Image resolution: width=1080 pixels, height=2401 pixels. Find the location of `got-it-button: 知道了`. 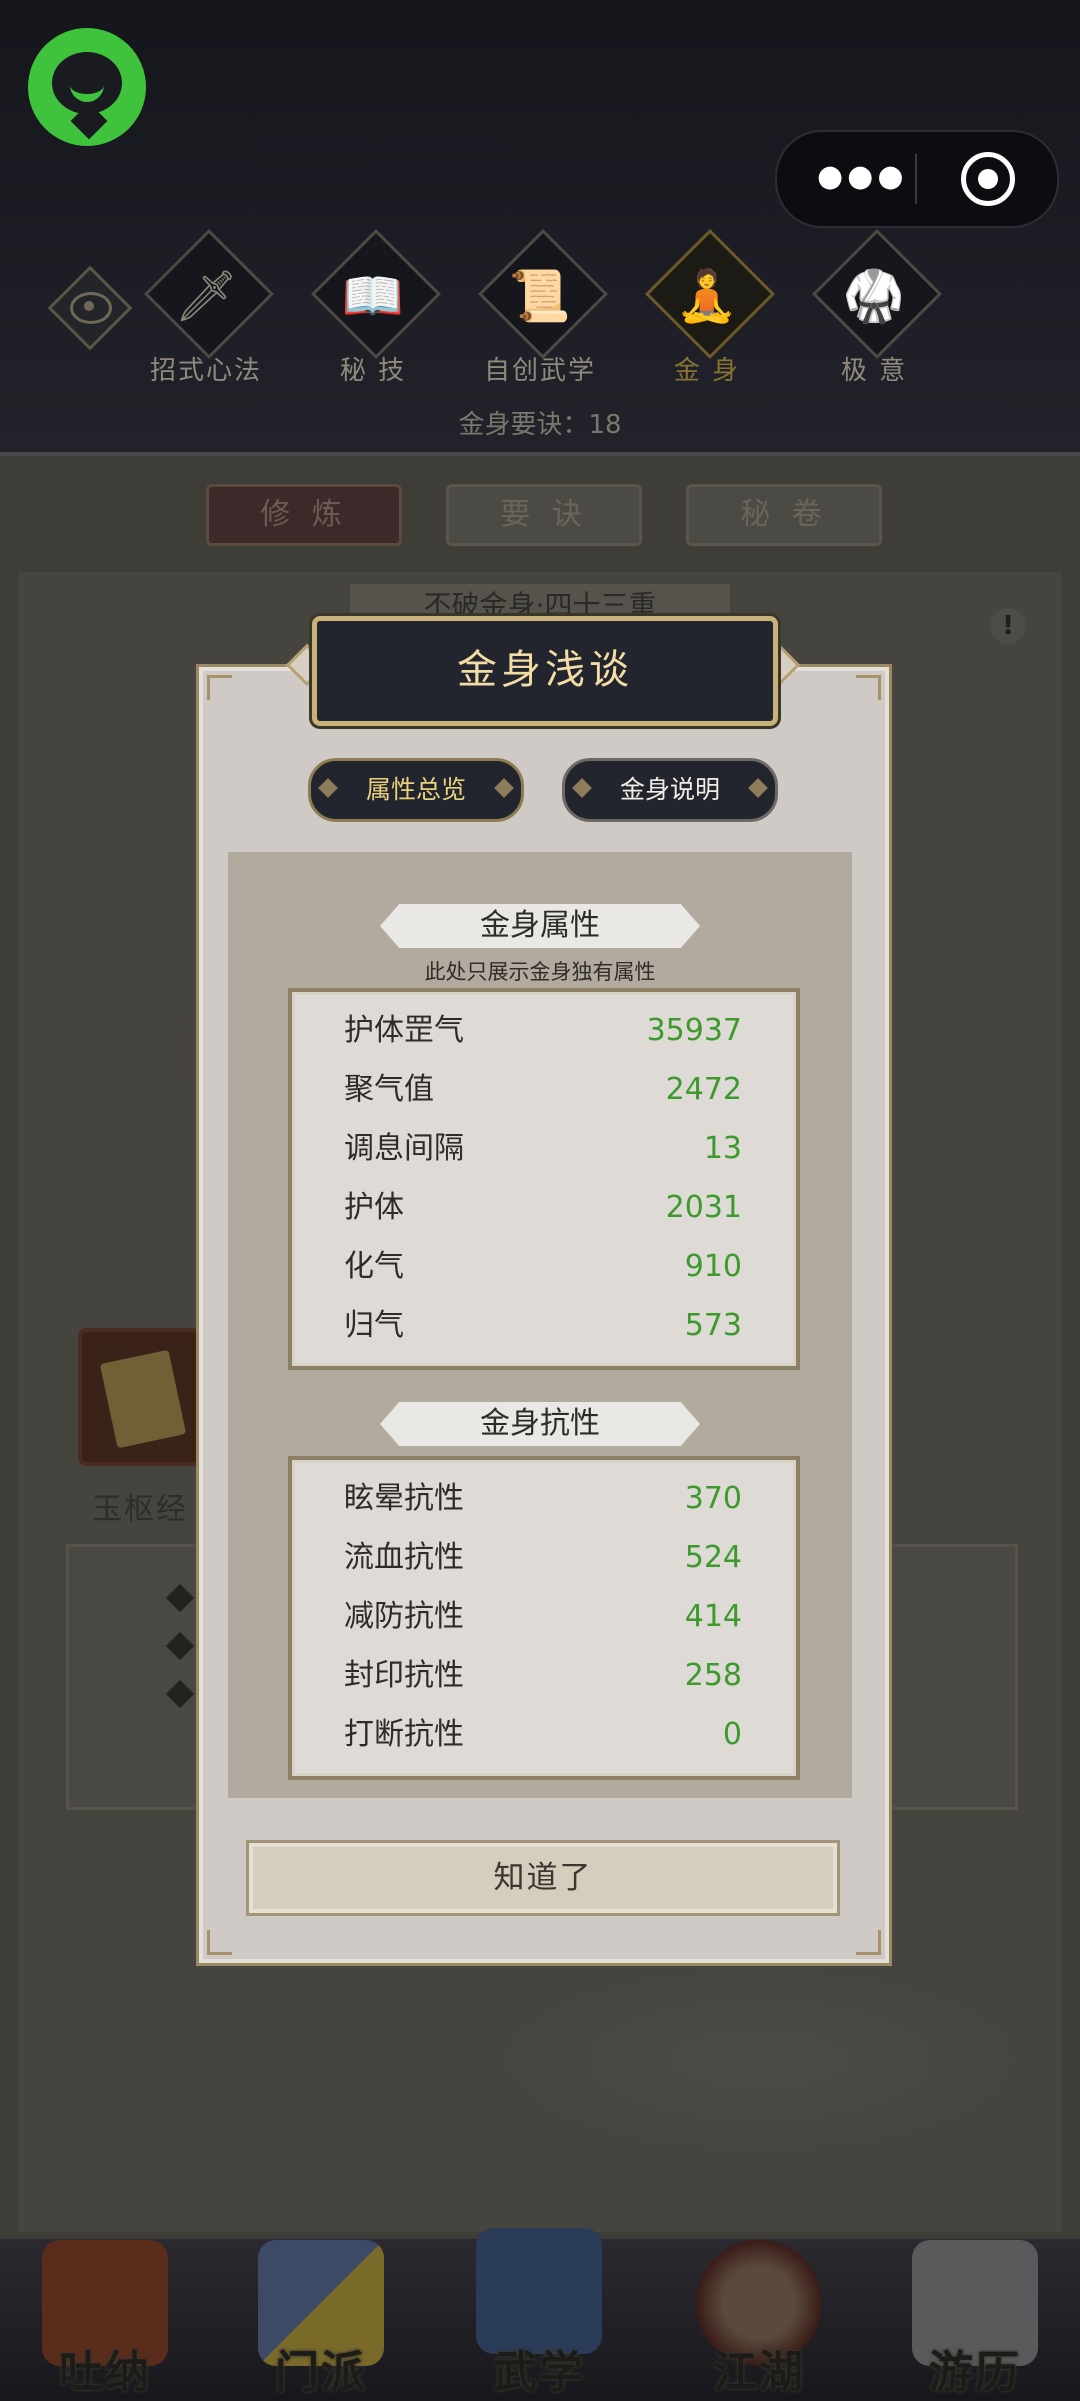

got-it-button: 知道了 is located at coordinates (543, 1878).